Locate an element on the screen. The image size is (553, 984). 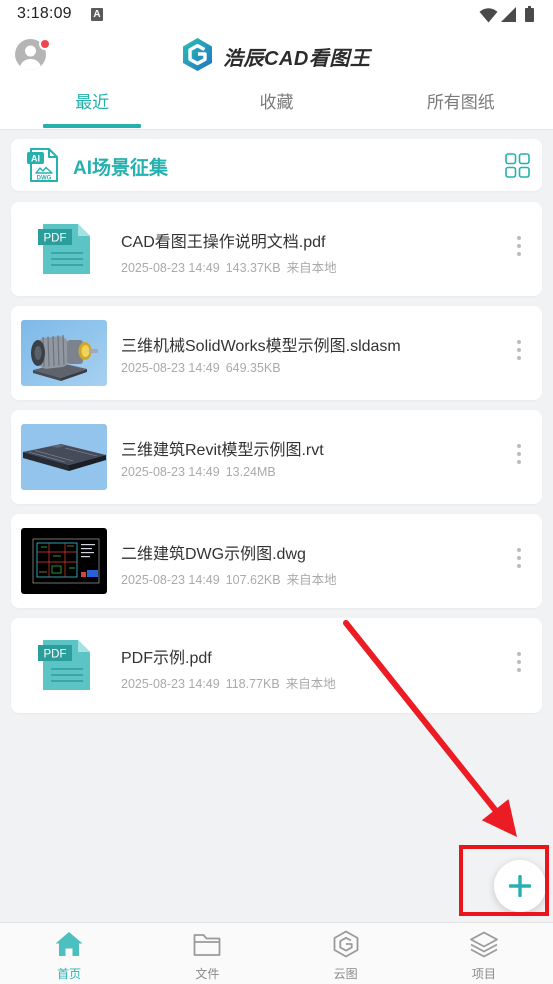
file-meta: 2025-08-23 14:49 143.37KB 来自本地 is located at coordinates (232, 266).